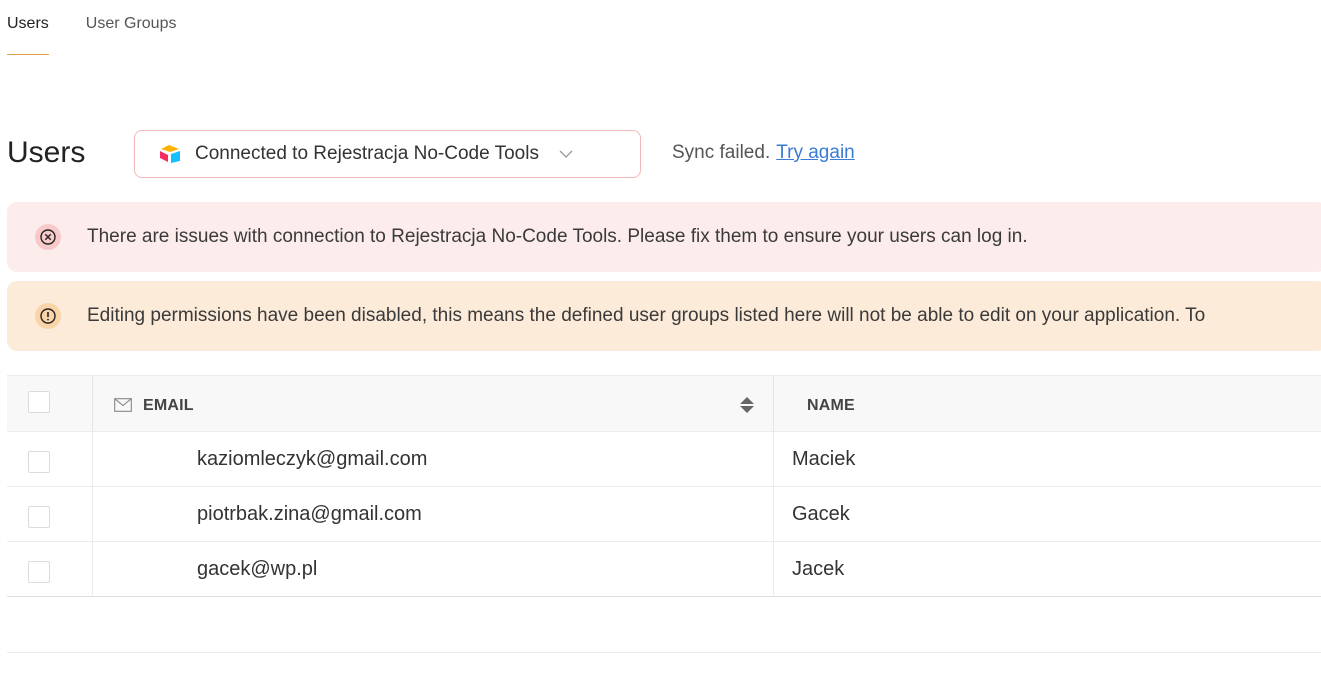 This screenshot has height=683, width=1321. Describe the element at coordinates (747, 405) in the screenshot. I see `sort-icon` at that location.